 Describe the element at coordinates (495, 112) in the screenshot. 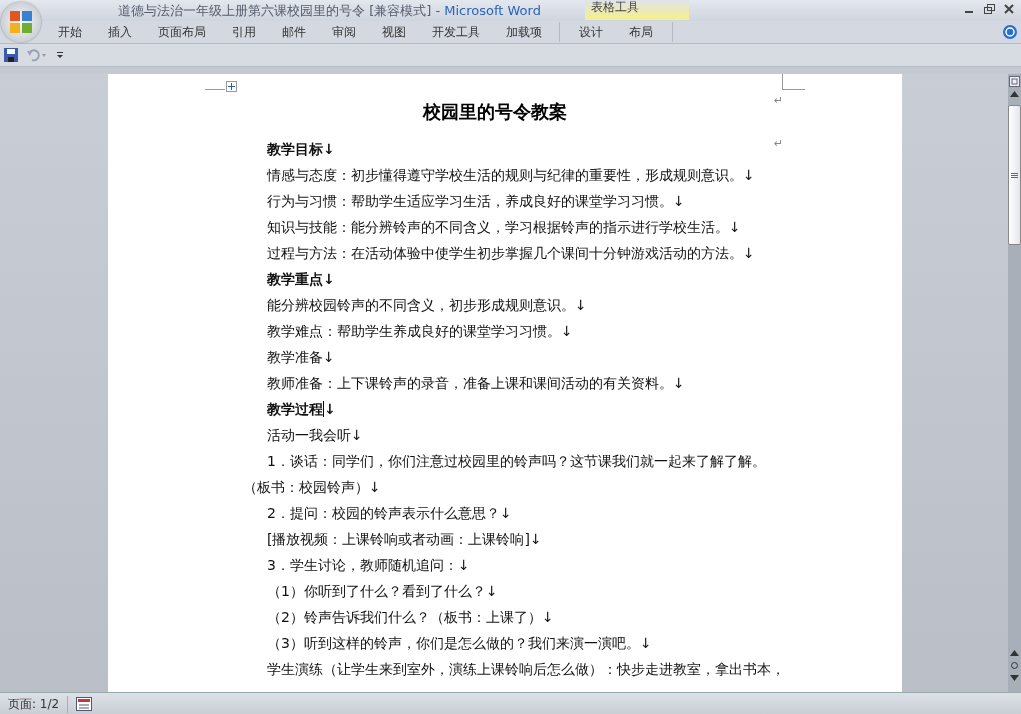

I see `document-title: 校园里的号令教案` at that location.